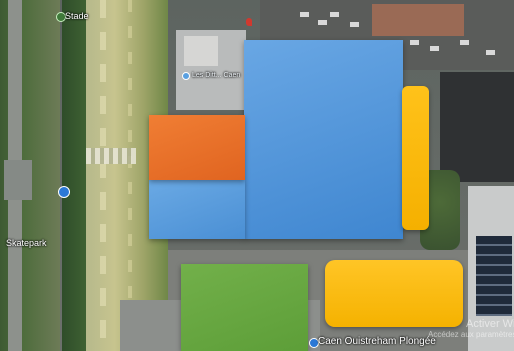  I want to click on orange-zone, so click(197, 147).